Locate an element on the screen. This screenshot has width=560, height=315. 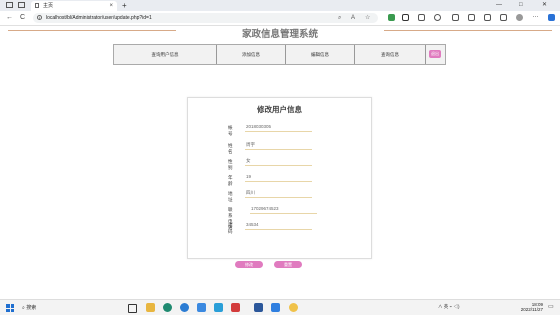
page-icon is located at coordinates (37, 5).